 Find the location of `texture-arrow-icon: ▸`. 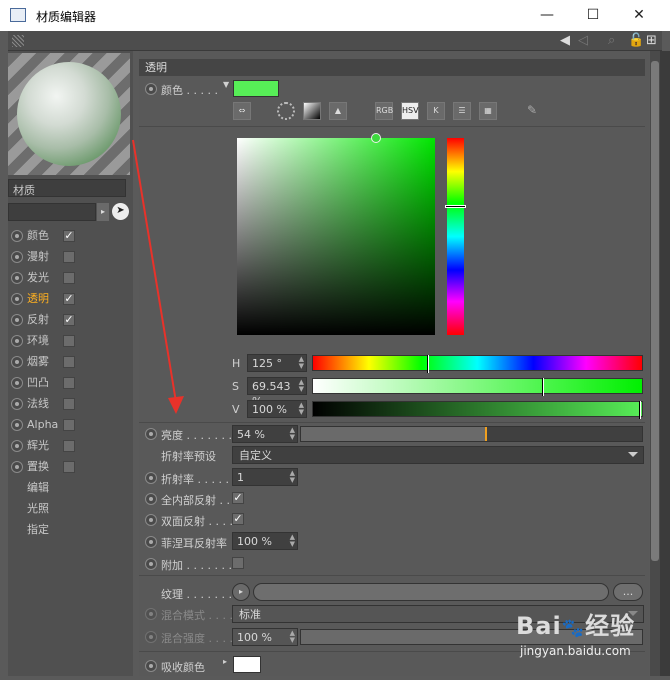

texture-arrow-icon: ▸ is located at coordinates (241, 592).